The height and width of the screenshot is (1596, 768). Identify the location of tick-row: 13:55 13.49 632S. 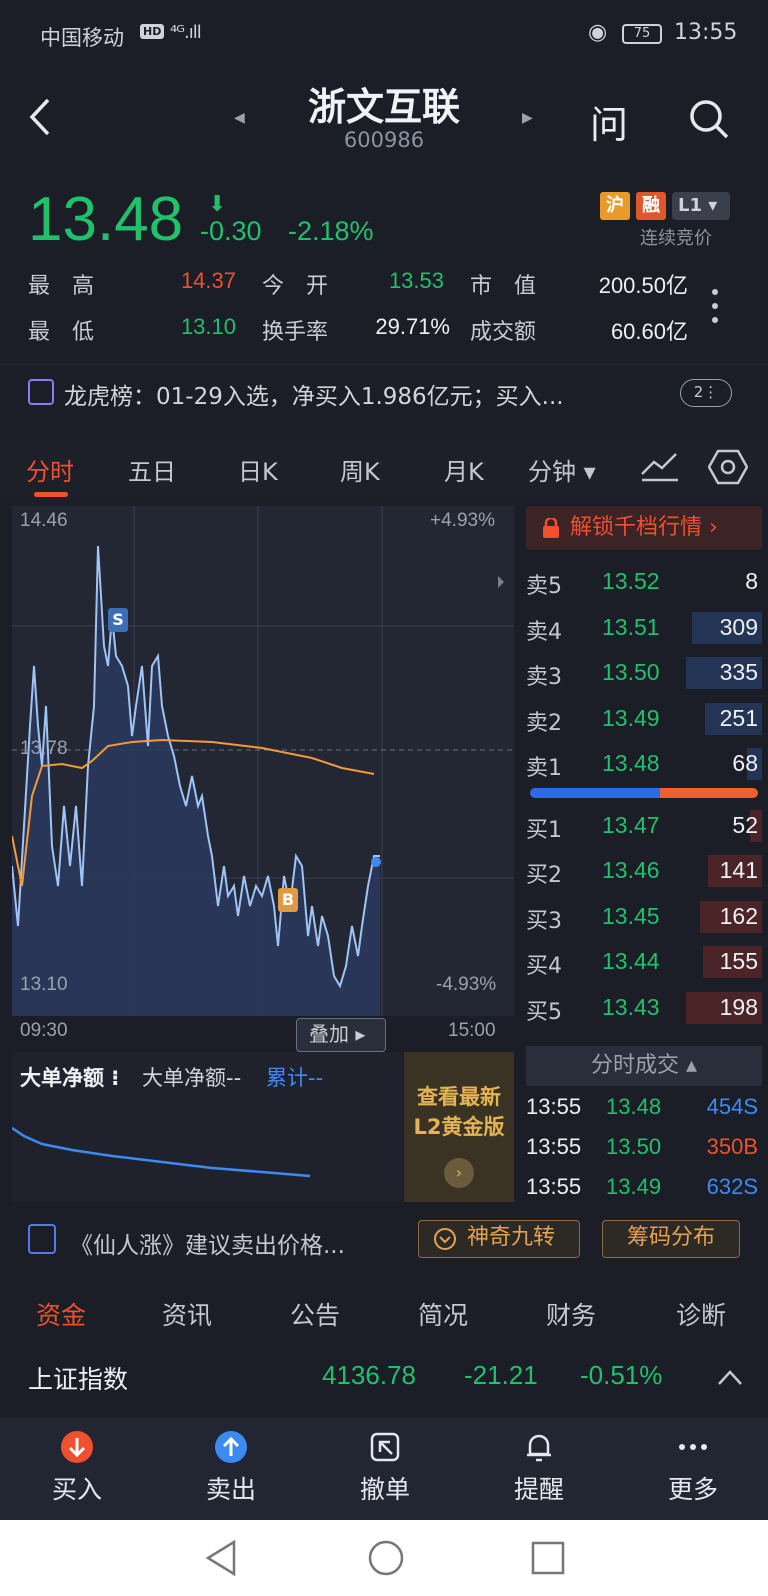
(644, 1194).